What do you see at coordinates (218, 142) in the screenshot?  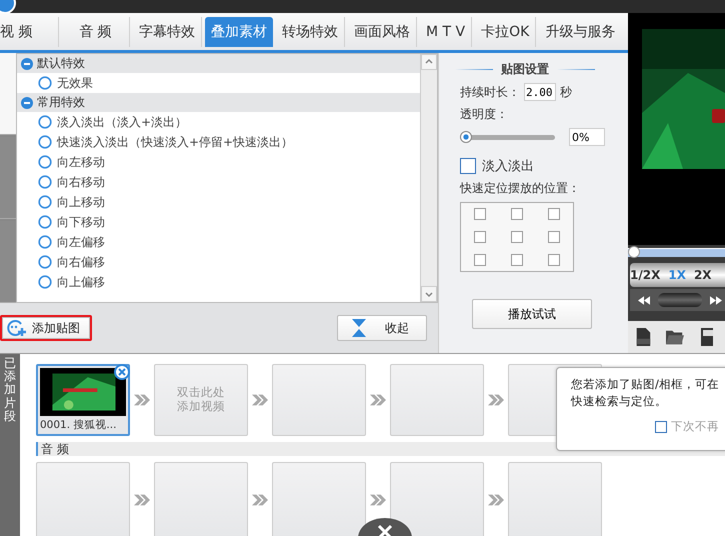 I see `effect-option: 快速淡入淡出（快速淡入+停留+快速淡出）` at bounding box center [218, 142].